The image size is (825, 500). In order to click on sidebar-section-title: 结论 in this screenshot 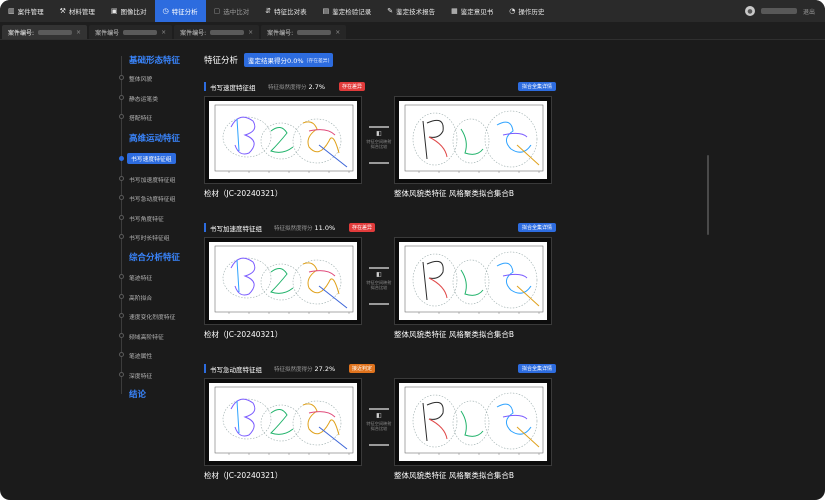, I will do `click(137, 394)`.